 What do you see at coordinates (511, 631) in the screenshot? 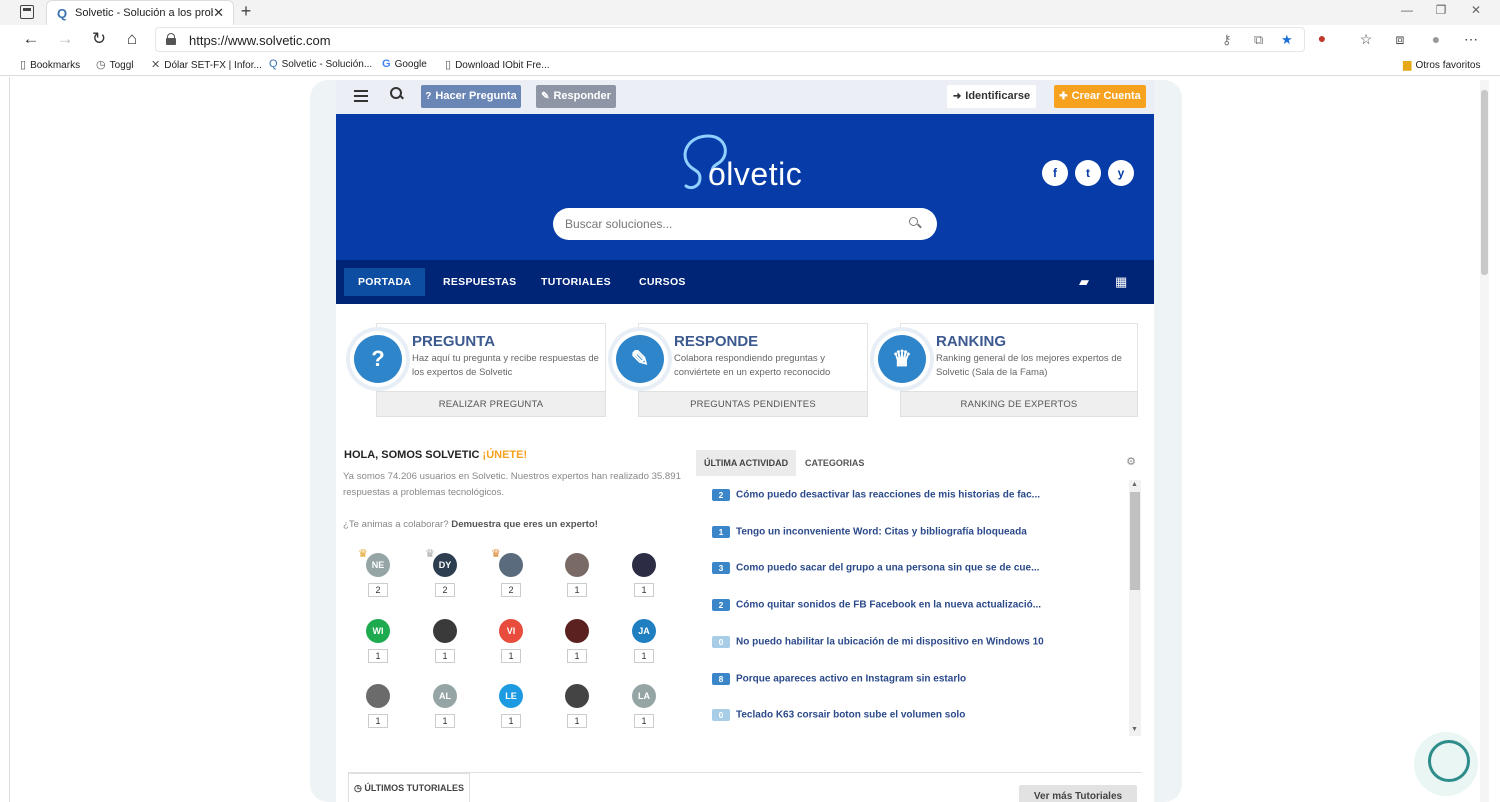
I see `avatar: VI` at bounding box center [511, 631].